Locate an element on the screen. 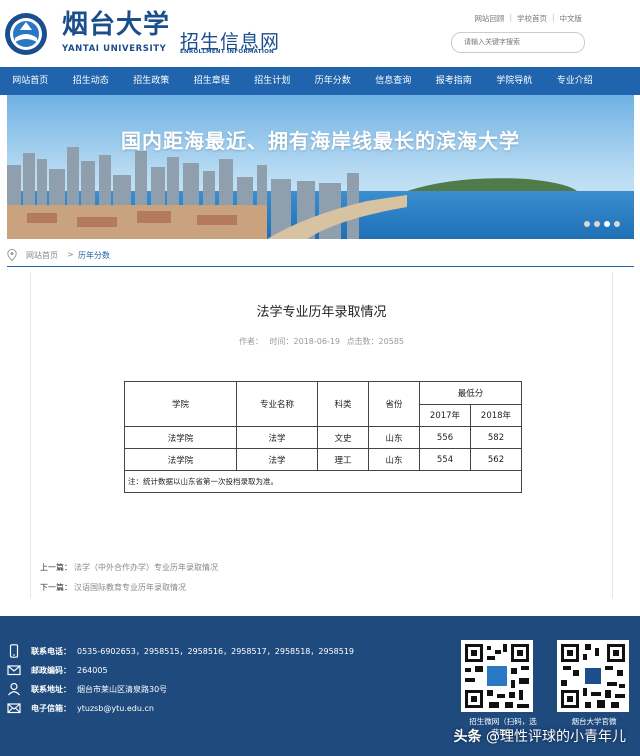 The image size is (640, 756). footer-email-row: 电子信箱： ytuzsb@ytu.edu.cn is located at coordinates (80, 708).